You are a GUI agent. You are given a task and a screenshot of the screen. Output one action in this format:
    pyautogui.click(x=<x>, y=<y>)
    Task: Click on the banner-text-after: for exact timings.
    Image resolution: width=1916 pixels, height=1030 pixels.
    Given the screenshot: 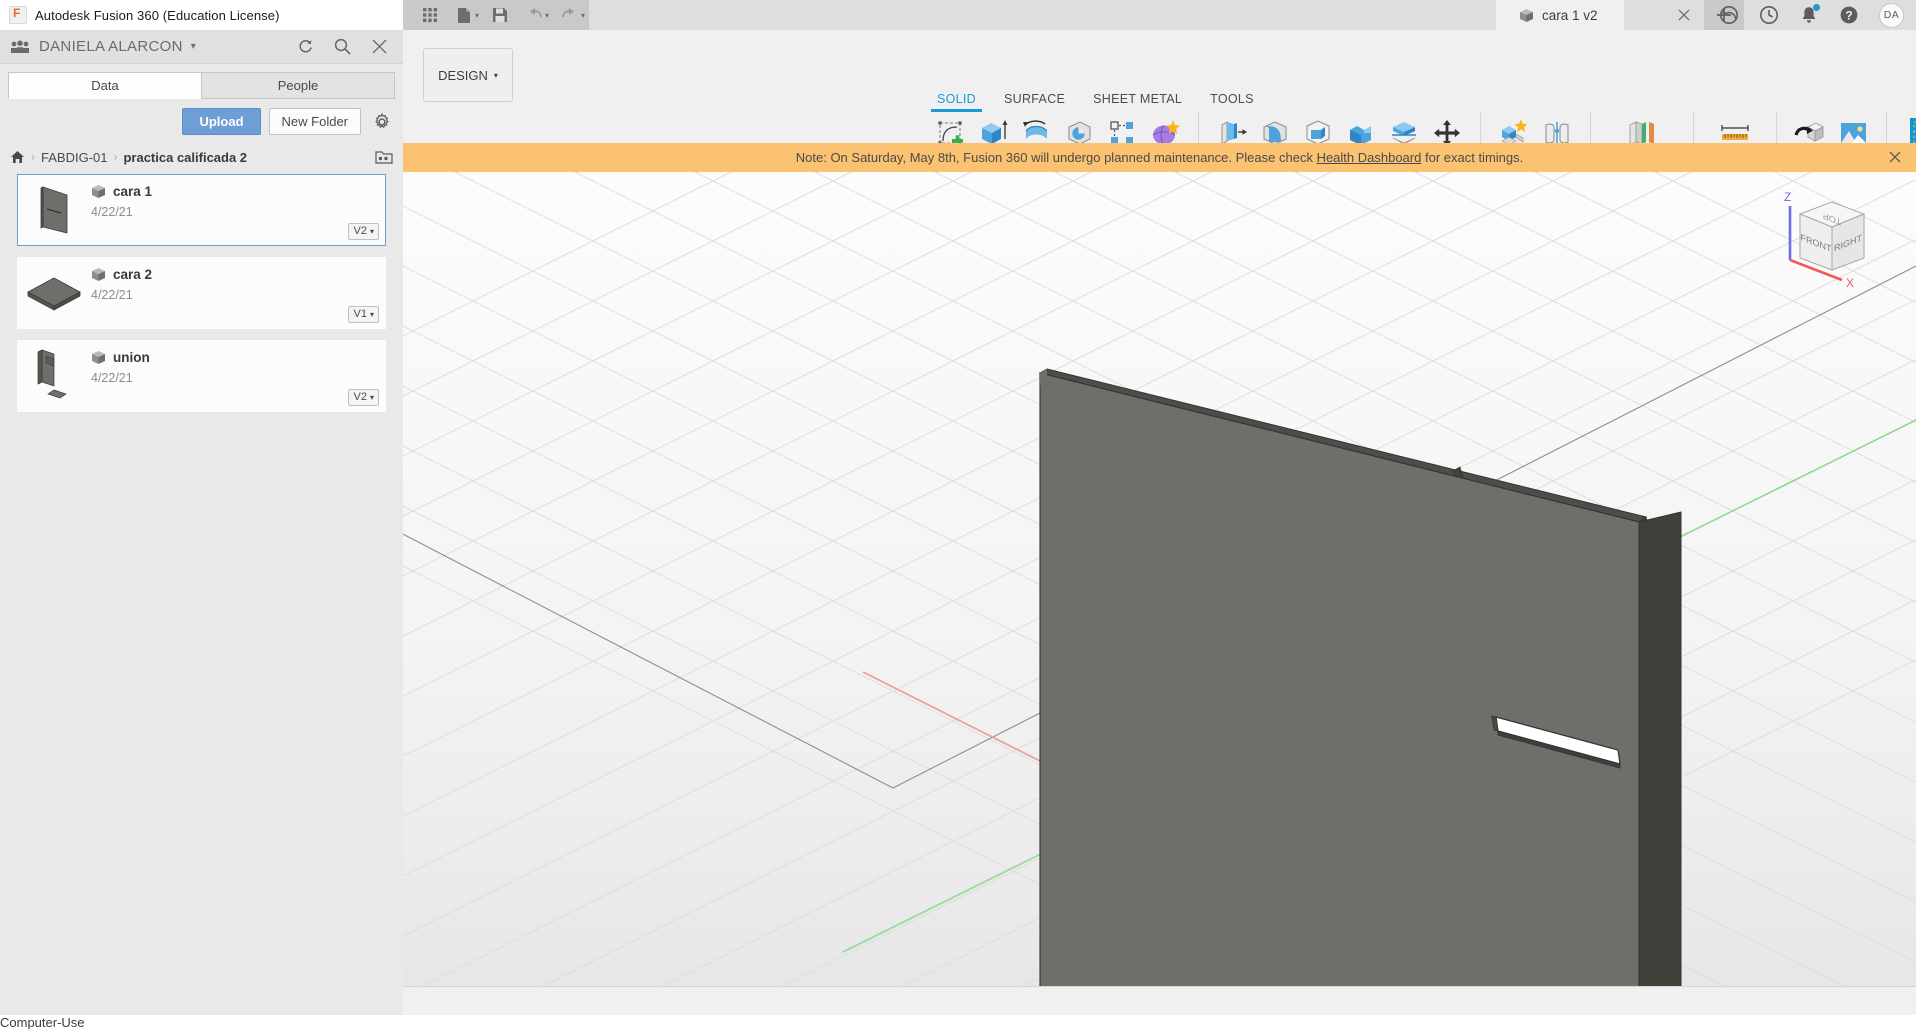 What is the action you would take?
    pyautogui.click(x=1472, y=157)
    